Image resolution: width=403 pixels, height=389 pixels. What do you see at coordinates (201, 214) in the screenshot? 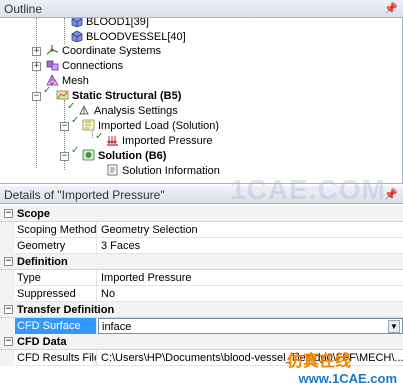
I see `section-scope: − Scope` at bounding box center [201, 214].